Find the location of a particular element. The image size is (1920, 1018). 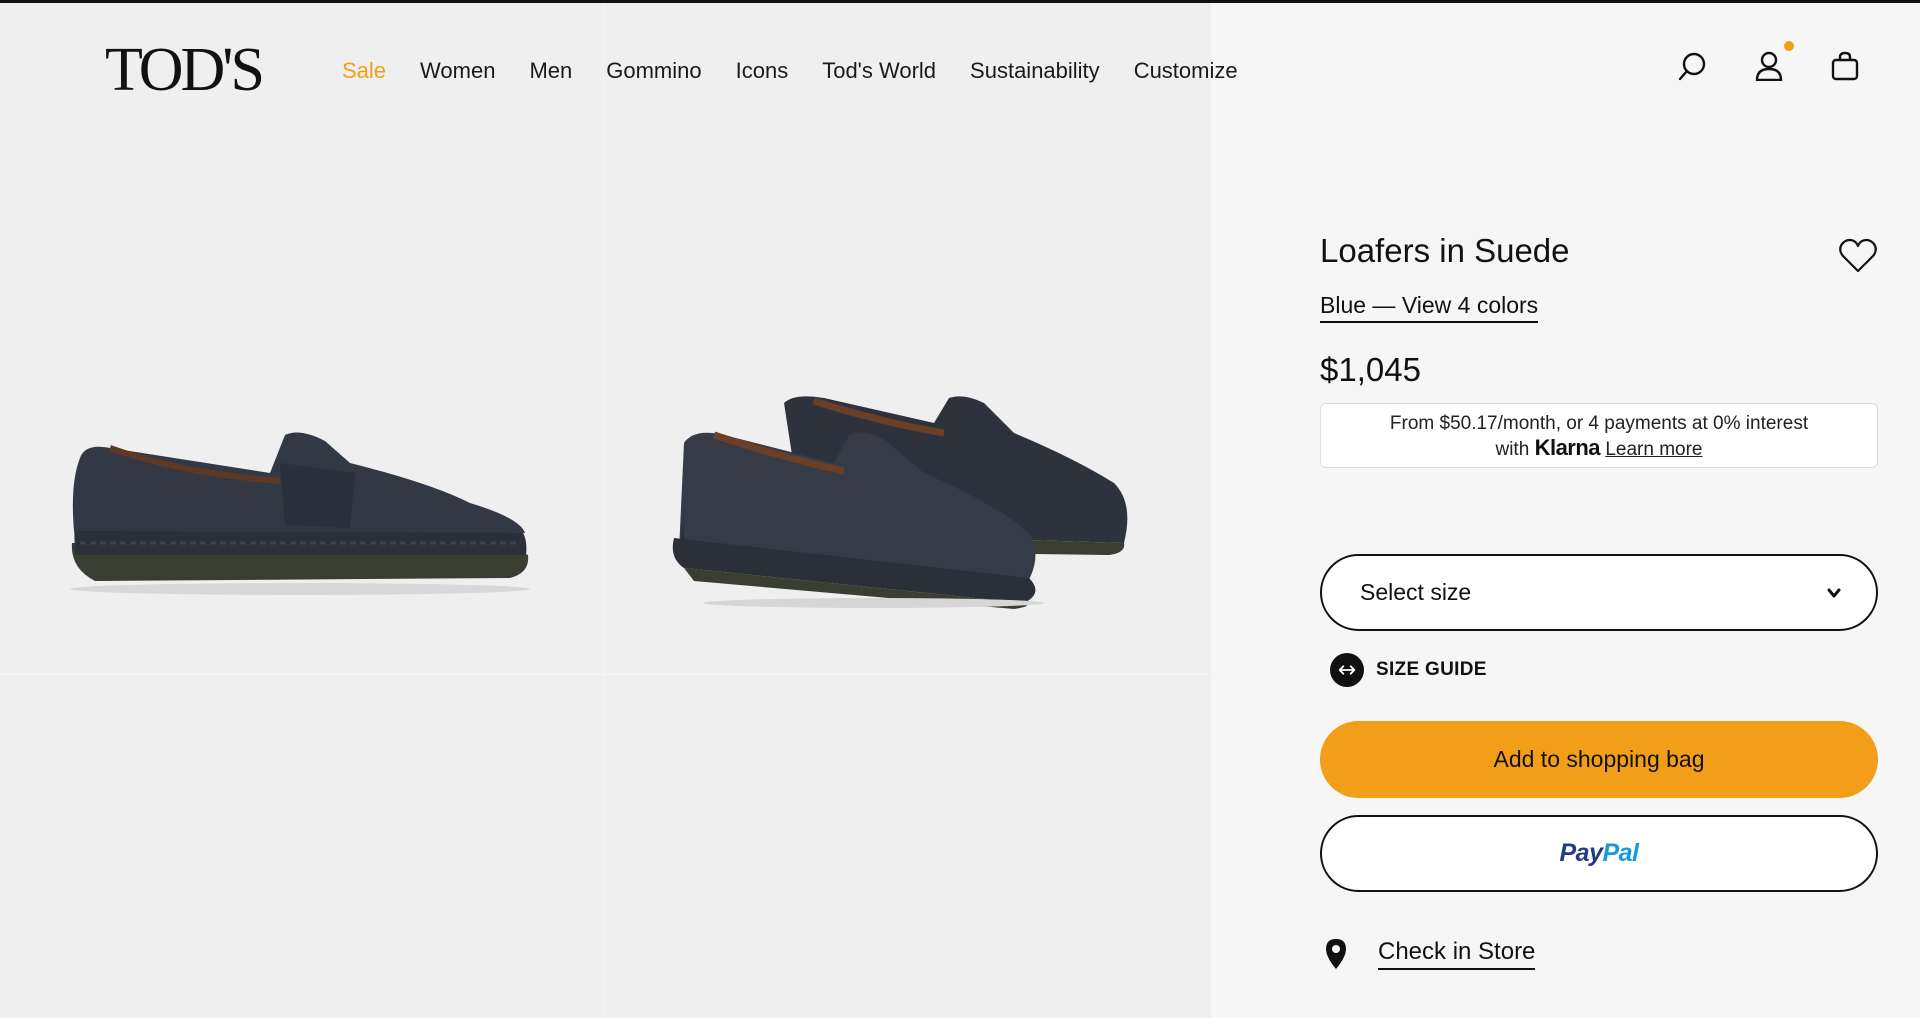

size-guide-label: SIZE GUIDE is located at coordinates (1431, 669).